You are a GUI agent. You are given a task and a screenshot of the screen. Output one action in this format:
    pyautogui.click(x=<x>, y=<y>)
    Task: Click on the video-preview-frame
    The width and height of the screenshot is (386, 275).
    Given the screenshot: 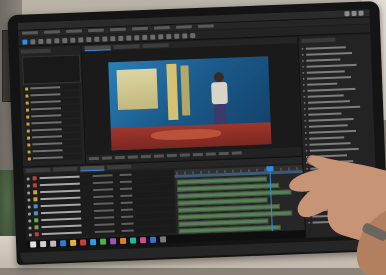 What is the action you would take?
    pyautogui.click(x=190, y=103)
    